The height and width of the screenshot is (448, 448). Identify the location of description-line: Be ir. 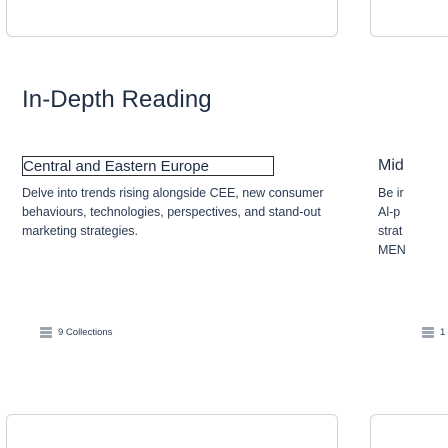
(391, 193).